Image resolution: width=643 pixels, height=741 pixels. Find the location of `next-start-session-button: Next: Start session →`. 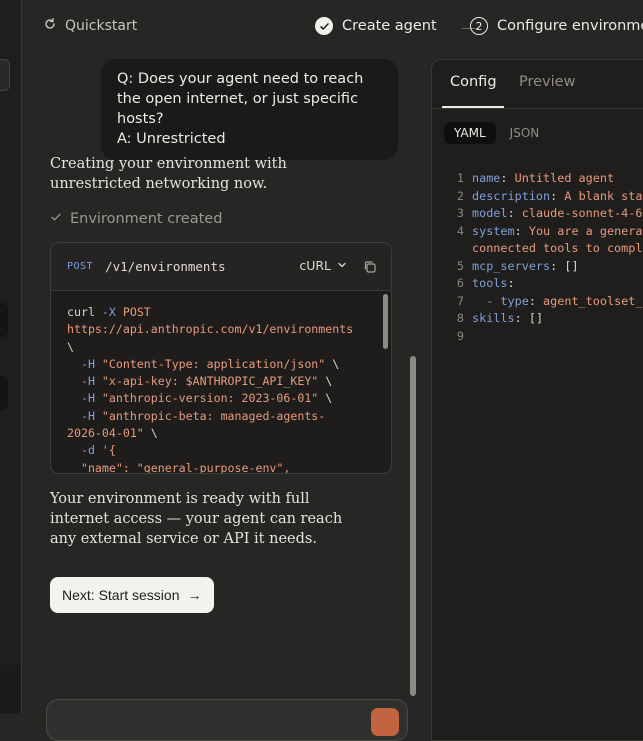

next-start-session-button: Next: Start session → is located at coordinates (132, 595).